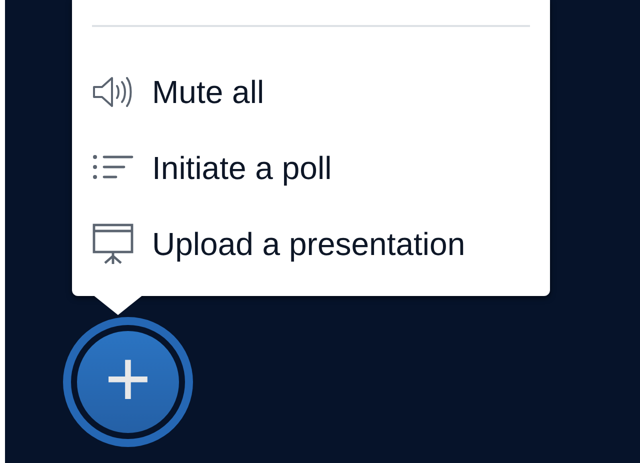 The image size is (640, 463). Describe the element at coordinates (113, 168) in the screenshot. I see `list-icon` at that location.